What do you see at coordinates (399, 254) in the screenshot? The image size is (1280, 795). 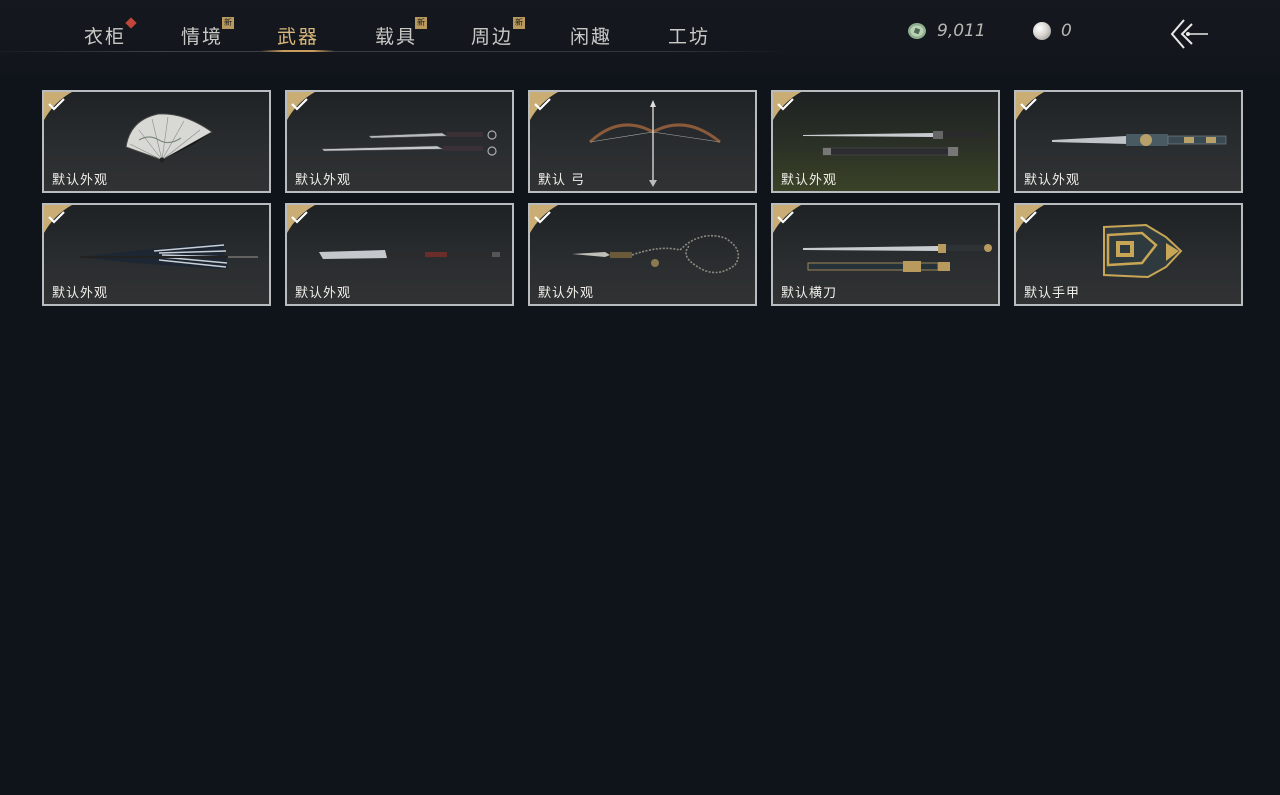 I see `weapon-card-glaive: 默认外观` at bounding box center [399, 254].